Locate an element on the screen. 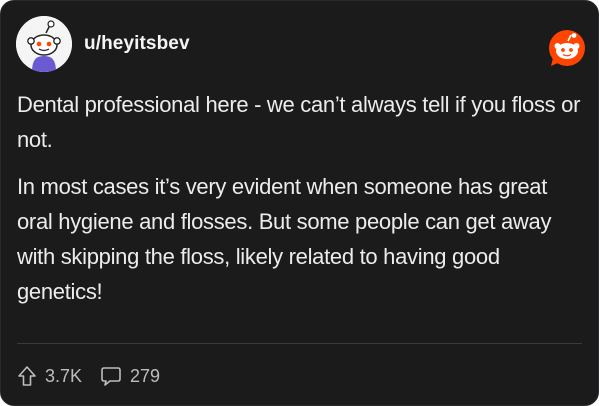  post-header: u/heyitsbev is located at coordinates (299, 45).